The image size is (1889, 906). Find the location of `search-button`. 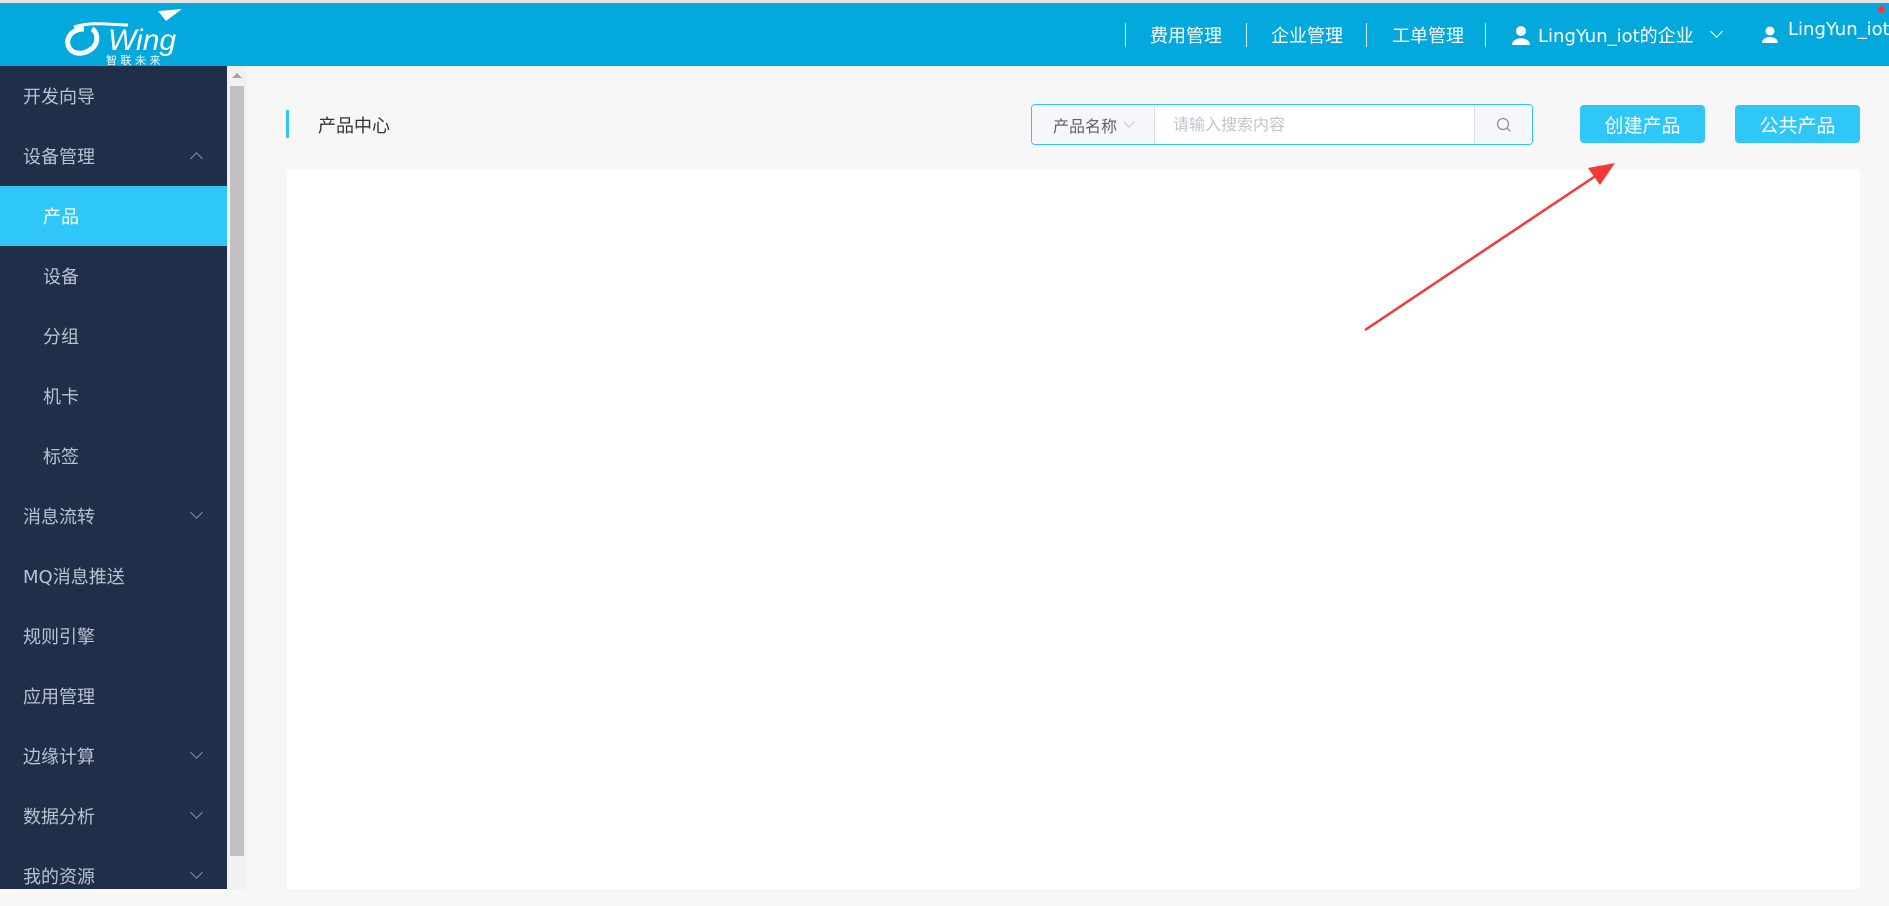

search-button is located at coordinates (1503, 124).